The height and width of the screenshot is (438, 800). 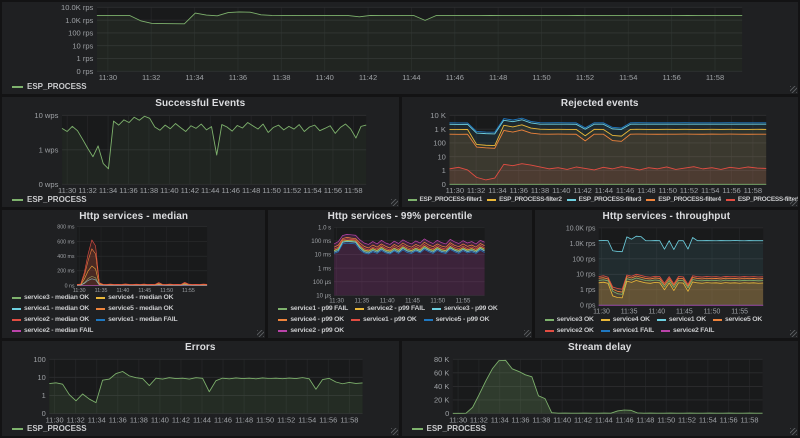 I want to click on legend-item: ESP_PROCESS-filter1, so click(x=444, y=200).